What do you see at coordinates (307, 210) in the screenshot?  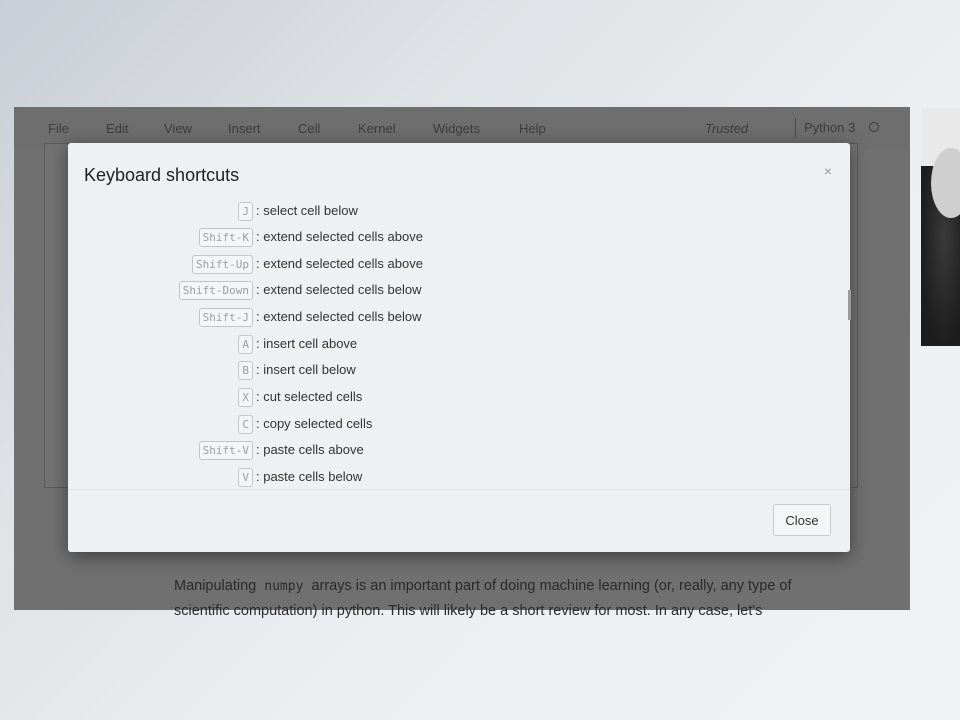 I see `shortcut-description: : select cell below` at bounding box center [307, 210].